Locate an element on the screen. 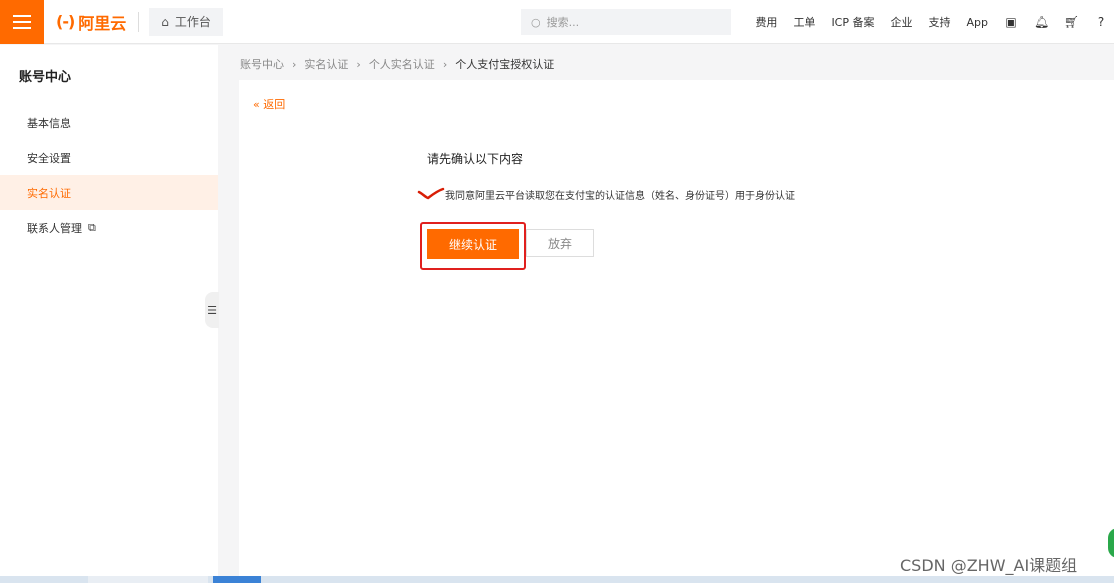  back-link: « 返回 is located at coordinates (269, 104).